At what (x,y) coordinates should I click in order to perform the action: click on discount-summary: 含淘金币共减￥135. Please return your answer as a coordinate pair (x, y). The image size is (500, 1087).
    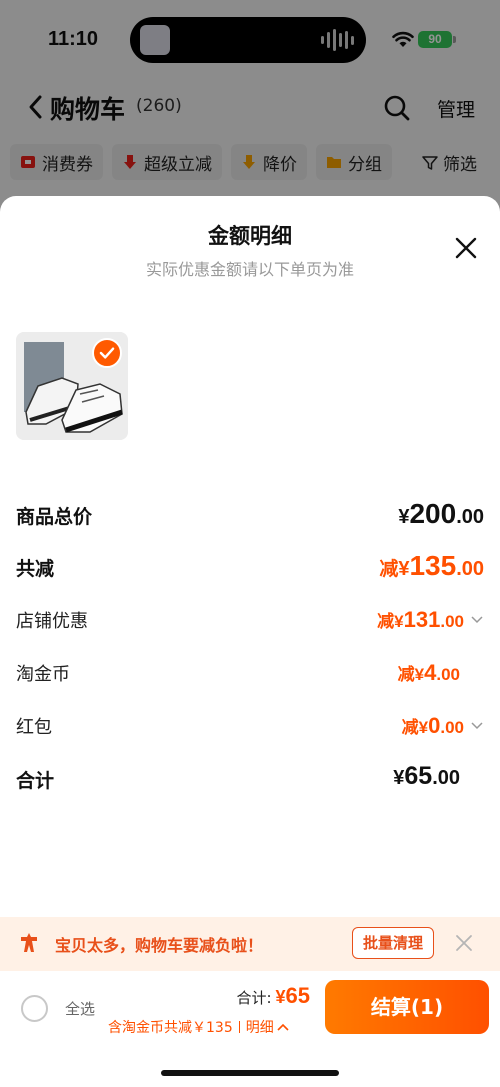
    Looking at the image, I should click on (170, 1028).